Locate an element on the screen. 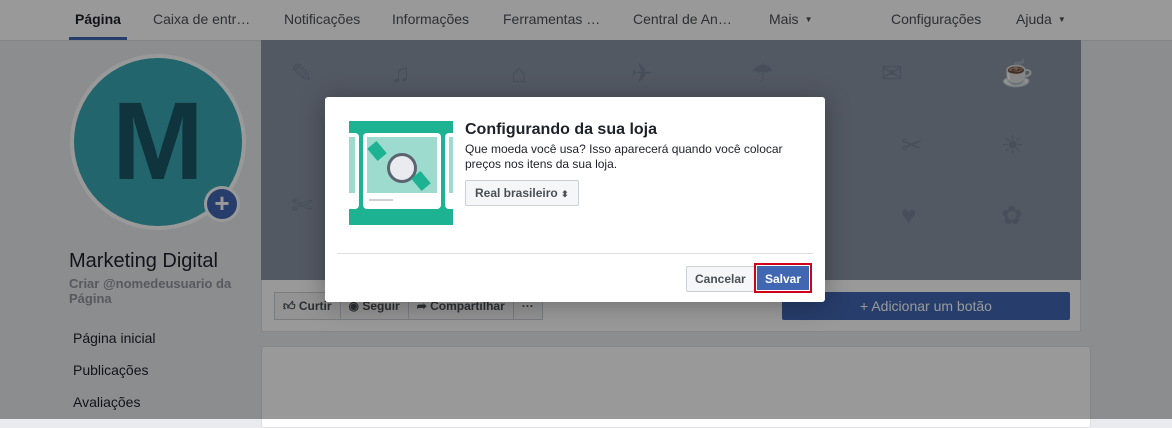 The image size is (1172, 428). currency-select: Real brasileiro ⬍ is located at coordinates (522, 193).